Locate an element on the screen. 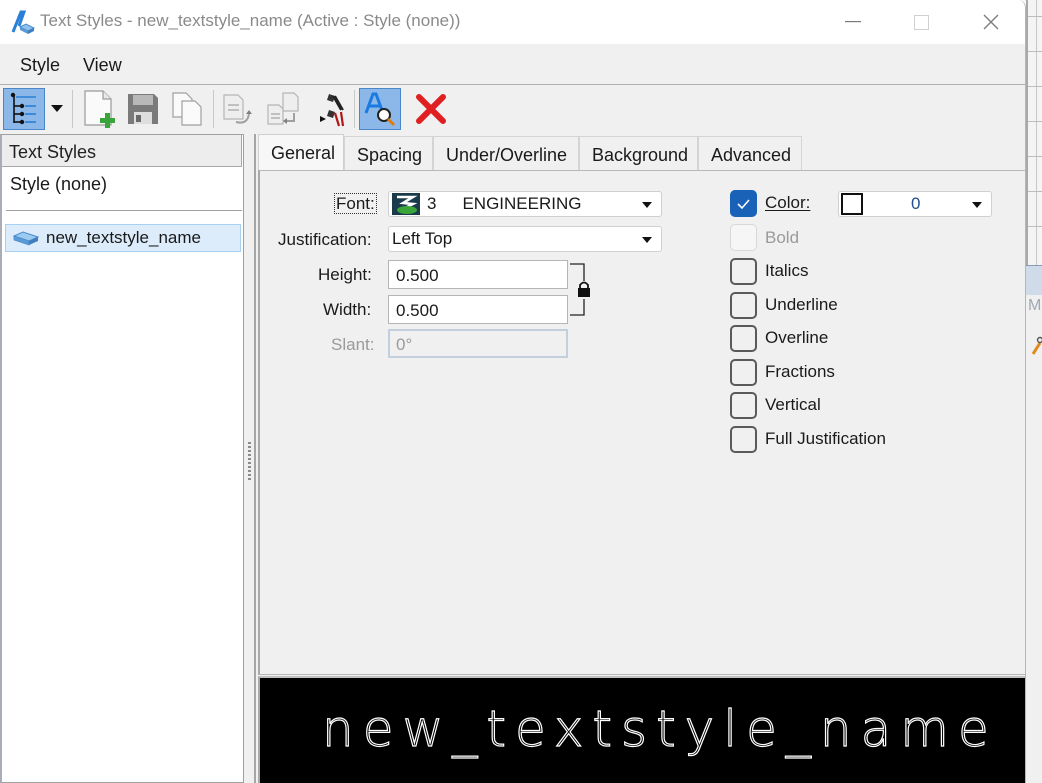  aspect-lock-button is located at coordinates (578, 291).